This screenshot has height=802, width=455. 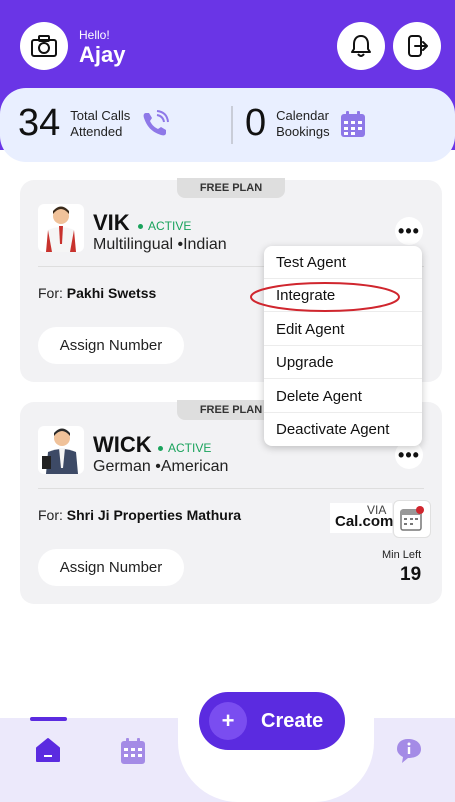 I want to click on agent-for-line: For: Pakhi Swetss, so click(x=97, y=293).